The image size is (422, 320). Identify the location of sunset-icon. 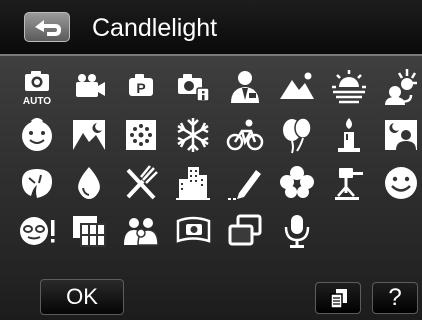
(349, 87).